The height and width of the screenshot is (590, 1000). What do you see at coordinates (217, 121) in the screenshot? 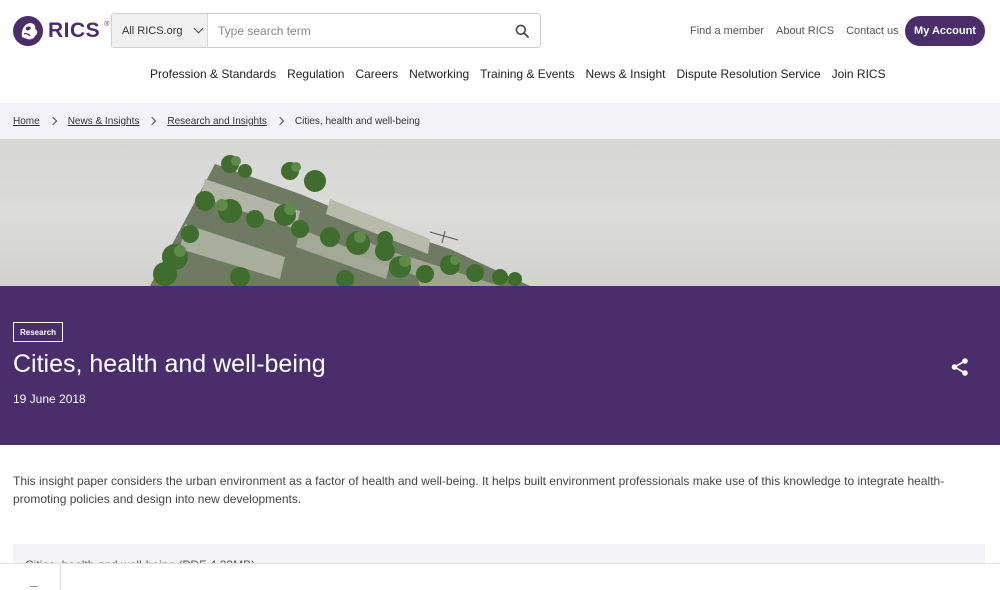
I see `breadcrumb-research-insights: Research and Insights` at bounding box center [217, 121].